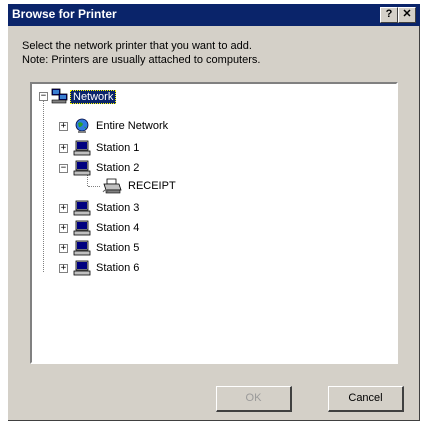 The width and height of the screenshot is (432, 429). Describe the element at coordinates (407, 15) in the screenshot. I see `close-button: ✕` at that location.